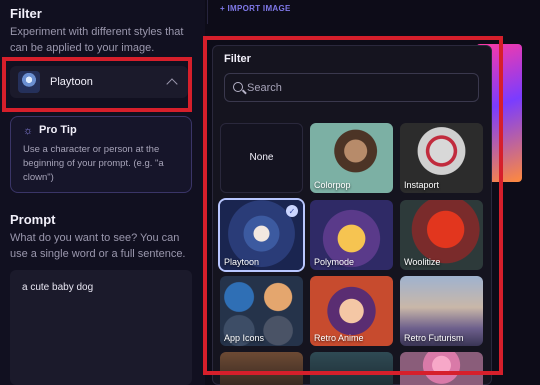 Image resolution: width=540 pixels, height=385 pixels. What do you see at coordinates (255, 8) in the screenshot?
I see `import-image-button: + IMPORT IMAGE` at bounding box center [255, 8].